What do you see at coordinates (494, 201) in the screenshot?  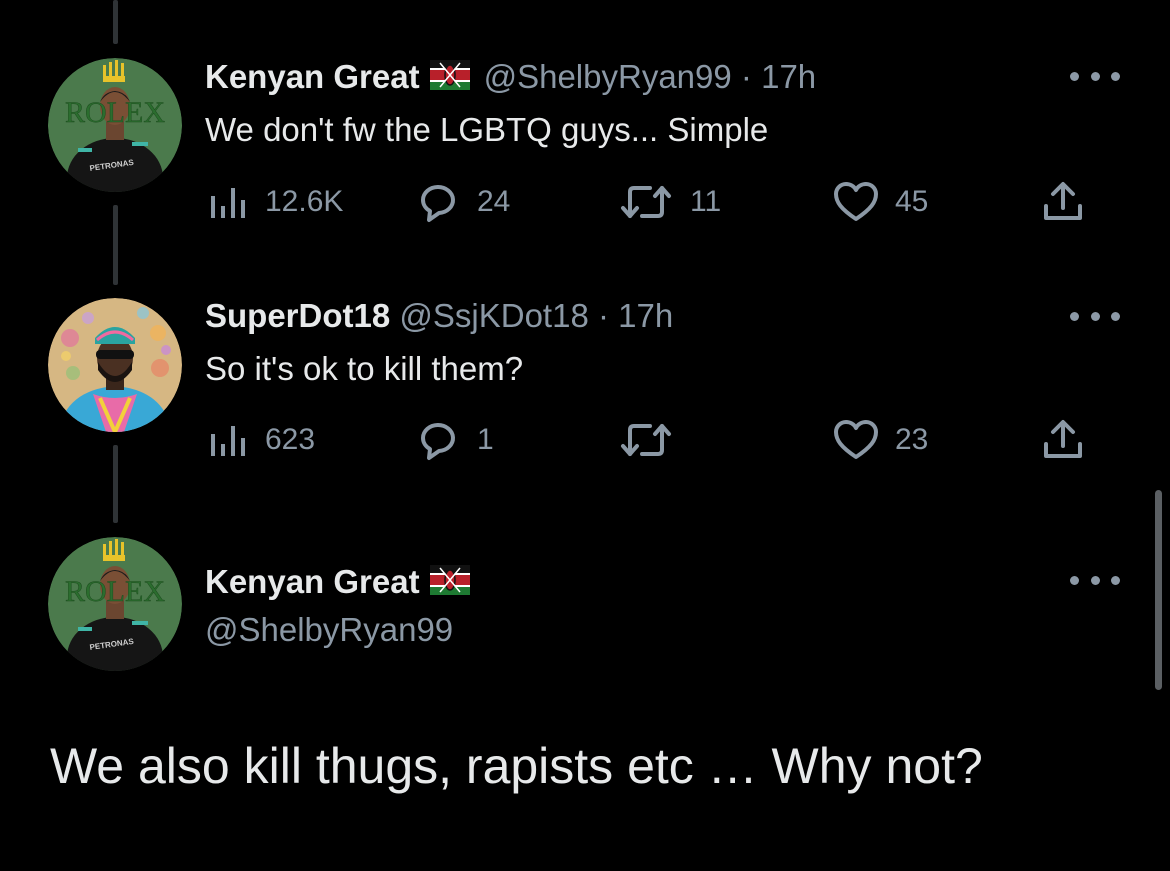 I see `reply-count: 24` at bounding box center [494, 201].